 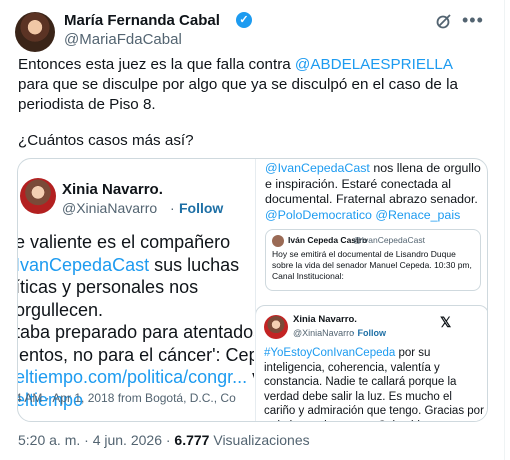 What do you see at coordinates (136, 377) in the screenshot?
I see `quoted-line: eltiempo.com/politica/congr... ví` at bounding box center [136, 377].